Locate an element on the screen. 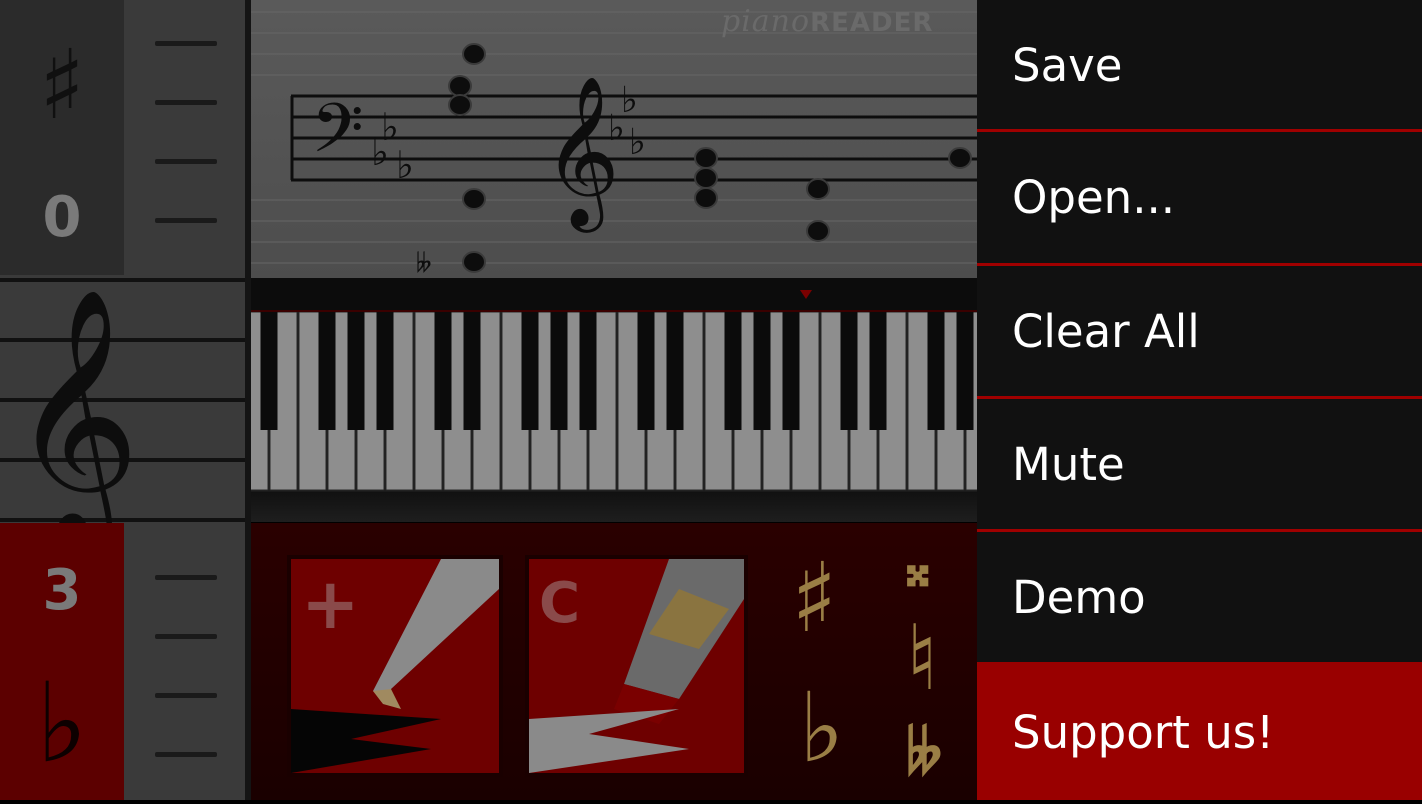 The height and width of the screenshot is (804, 1422). menu-item-support-us: Support us! is located at coordinates (1199, 731).